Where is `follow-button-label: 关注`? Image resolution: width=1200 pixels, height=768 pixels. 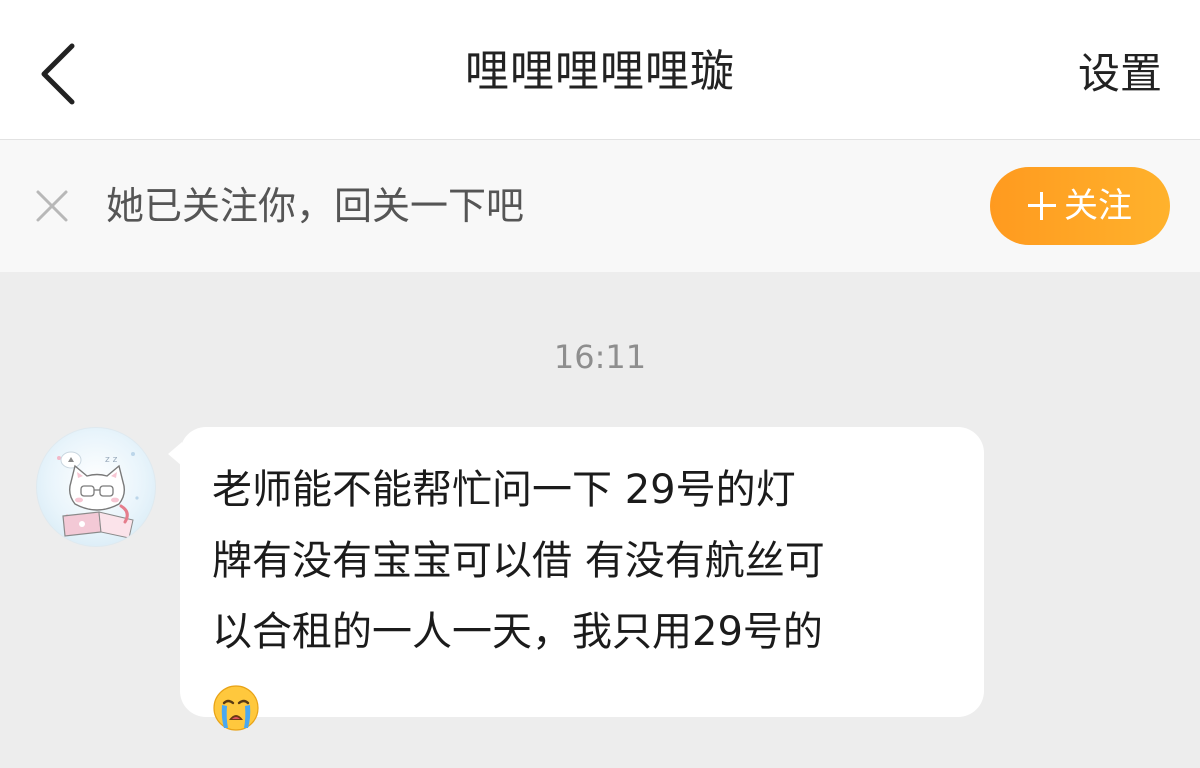 follow-button-label: 关注 is located at coordinates (1098, 206).